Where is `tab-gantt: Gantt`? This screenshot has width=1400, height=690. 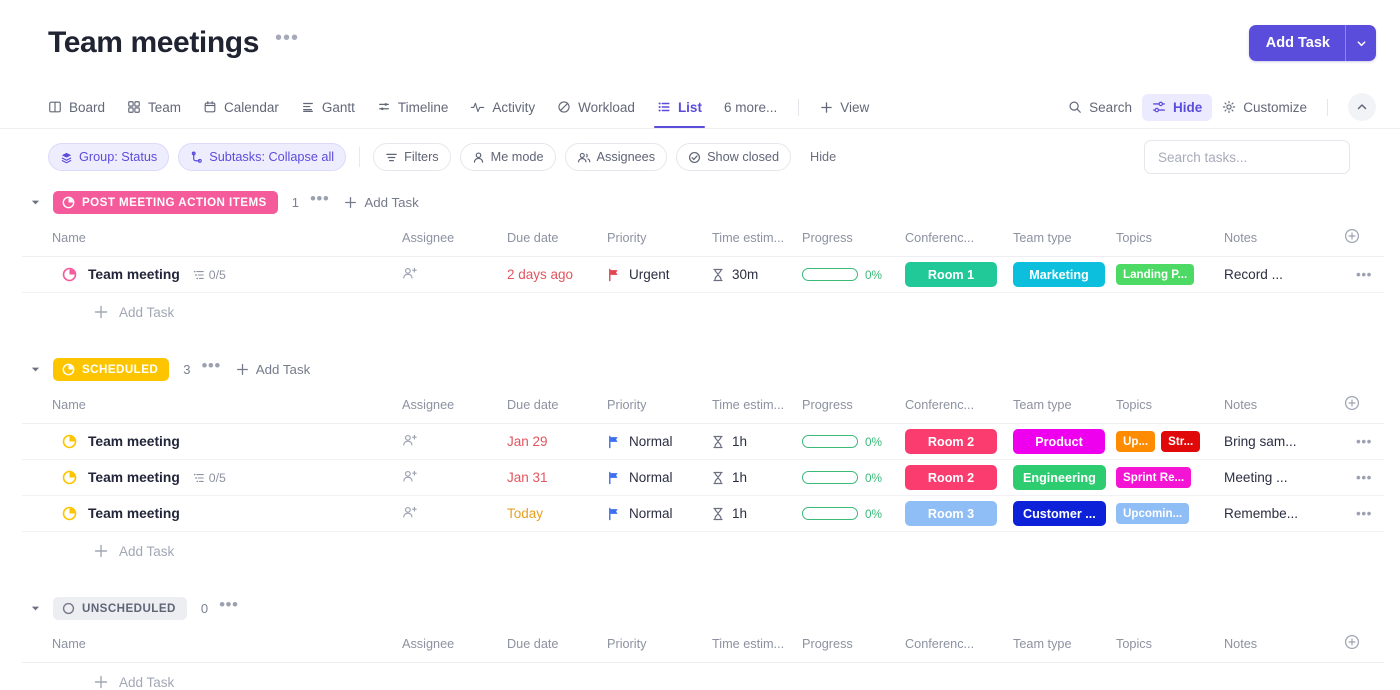
tab-gantt: Gantt is located at coordinates (328, 107).